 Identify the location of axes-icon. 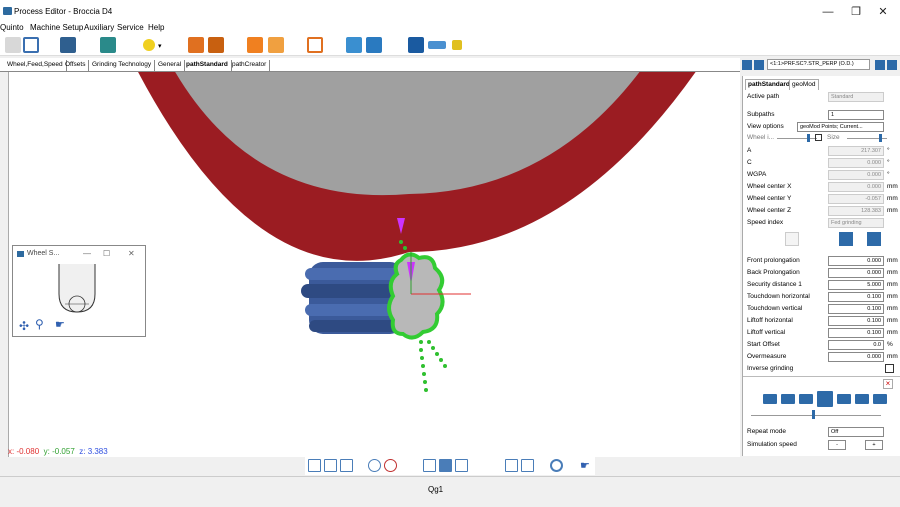
(484, 465).